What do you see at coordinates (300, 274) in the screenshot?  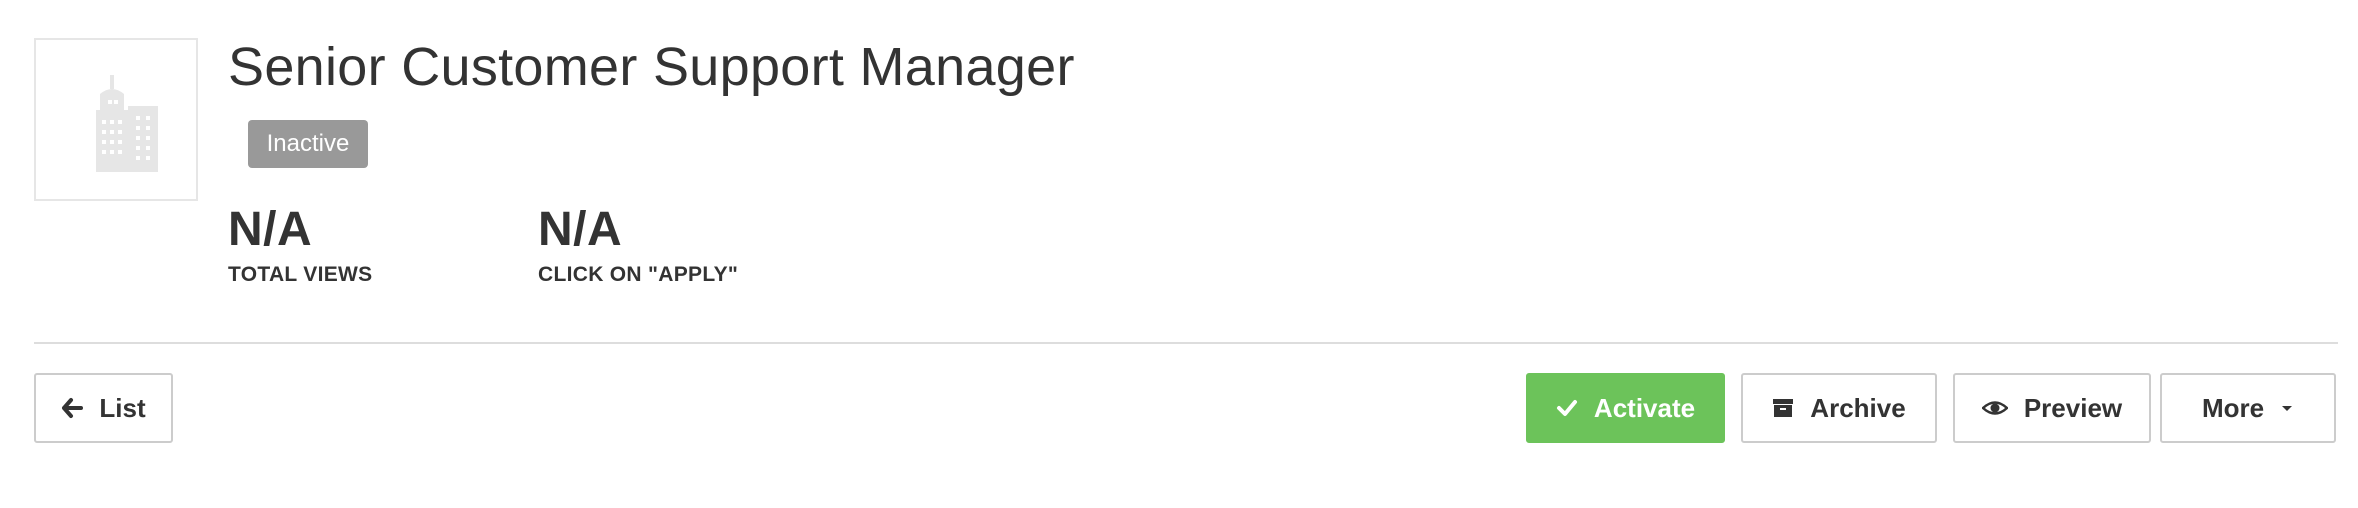 I see `stat-label: TOTAL VIEWS` at bounding box center [300, 274].